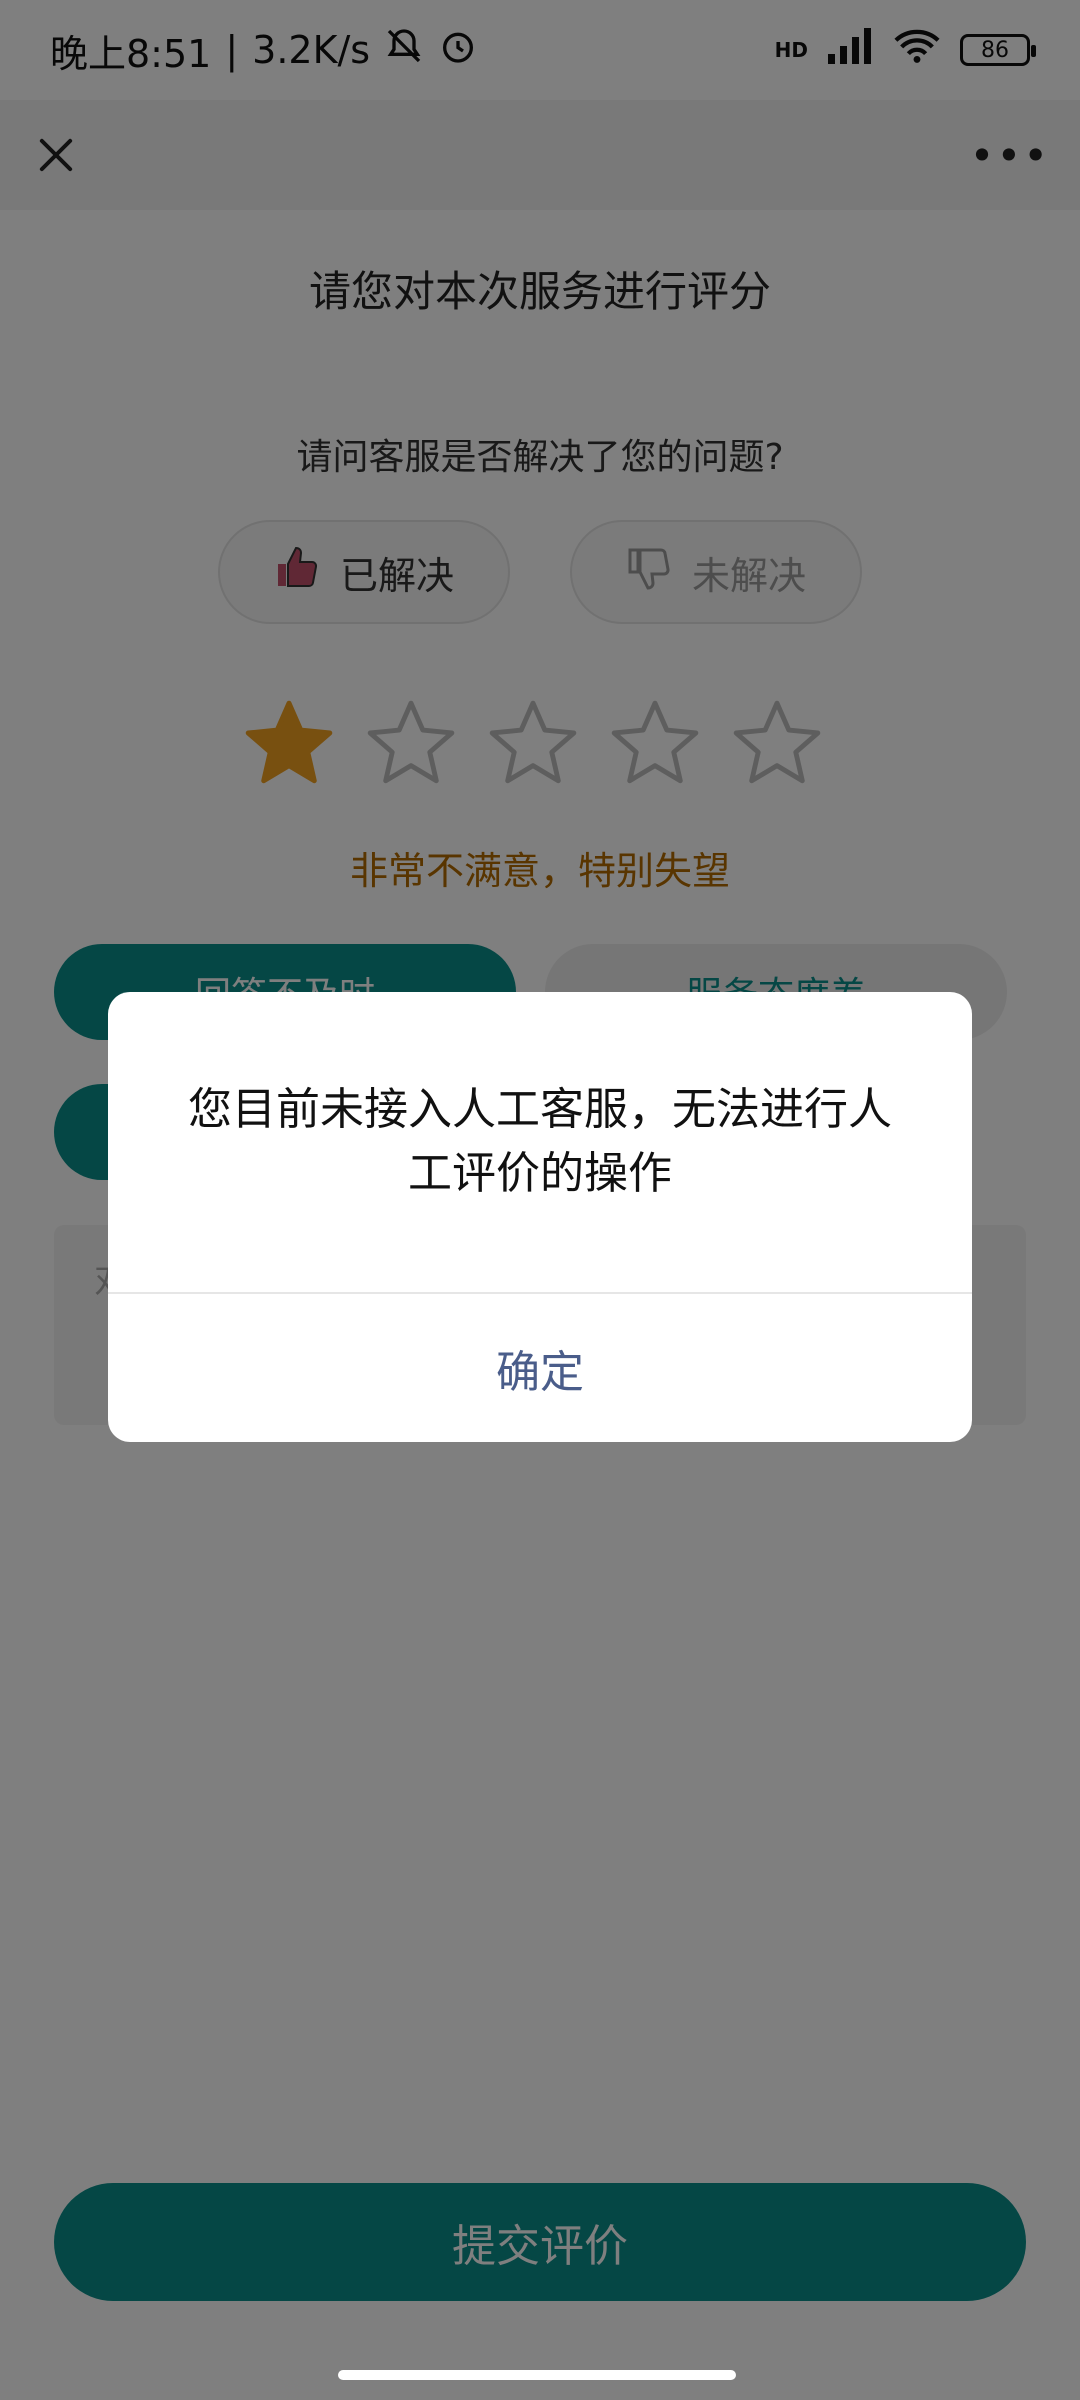  Describe the element at coordinates (537, 2375) in the screenshot. I see `home-indicator` at that location.